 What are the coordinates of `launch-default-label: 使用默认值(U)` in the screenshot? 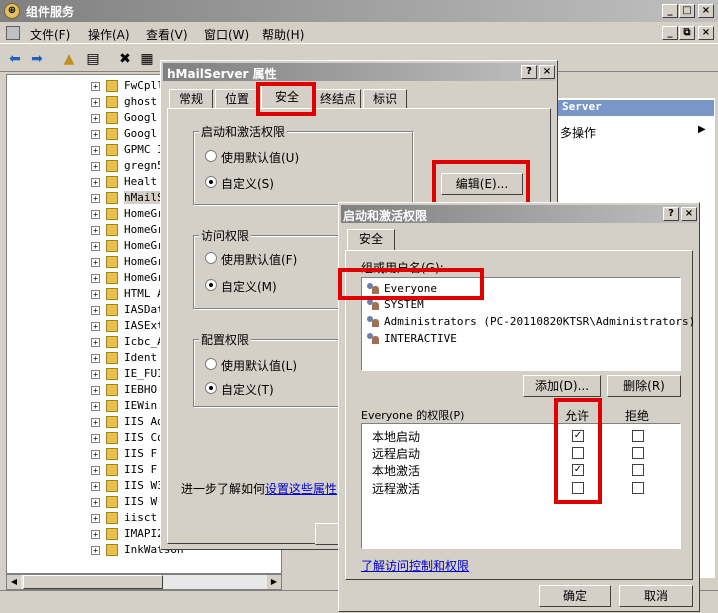 It's located at (260, 157).